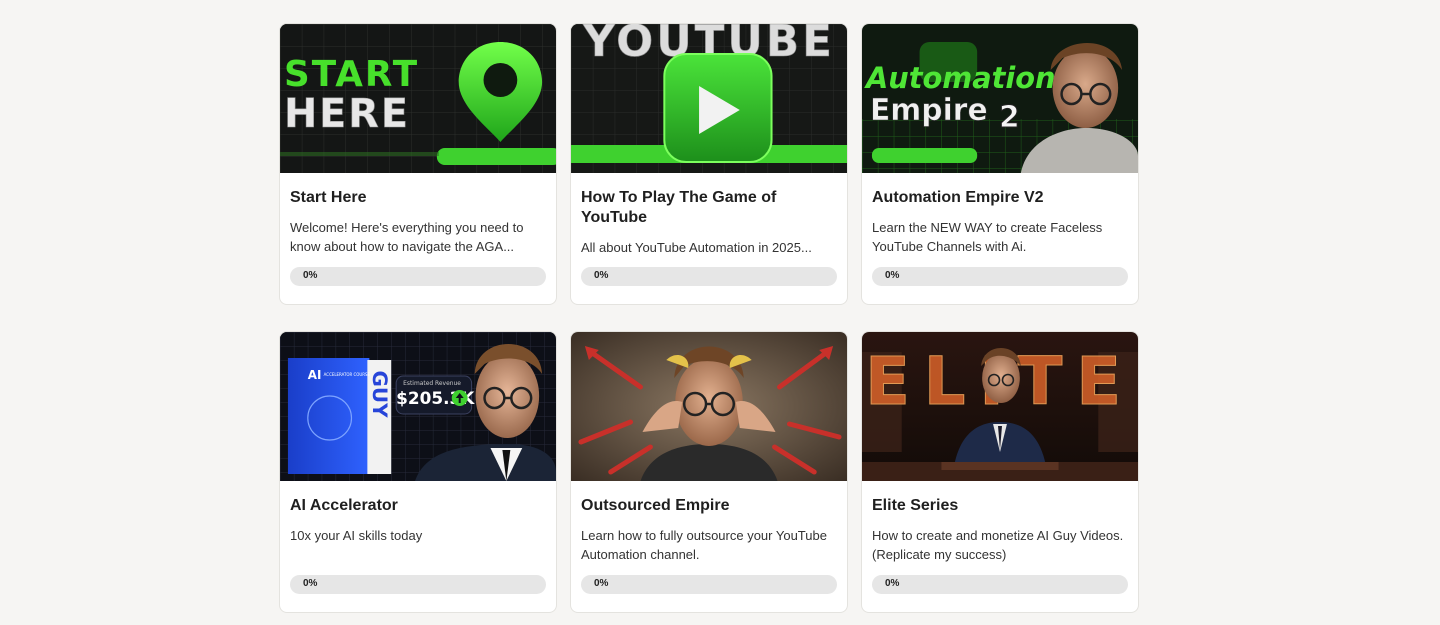  Describe the element at coordinates (1000, 98) in the screenshot. I see `course-thumbnail: Automation Empire 2` at that location.